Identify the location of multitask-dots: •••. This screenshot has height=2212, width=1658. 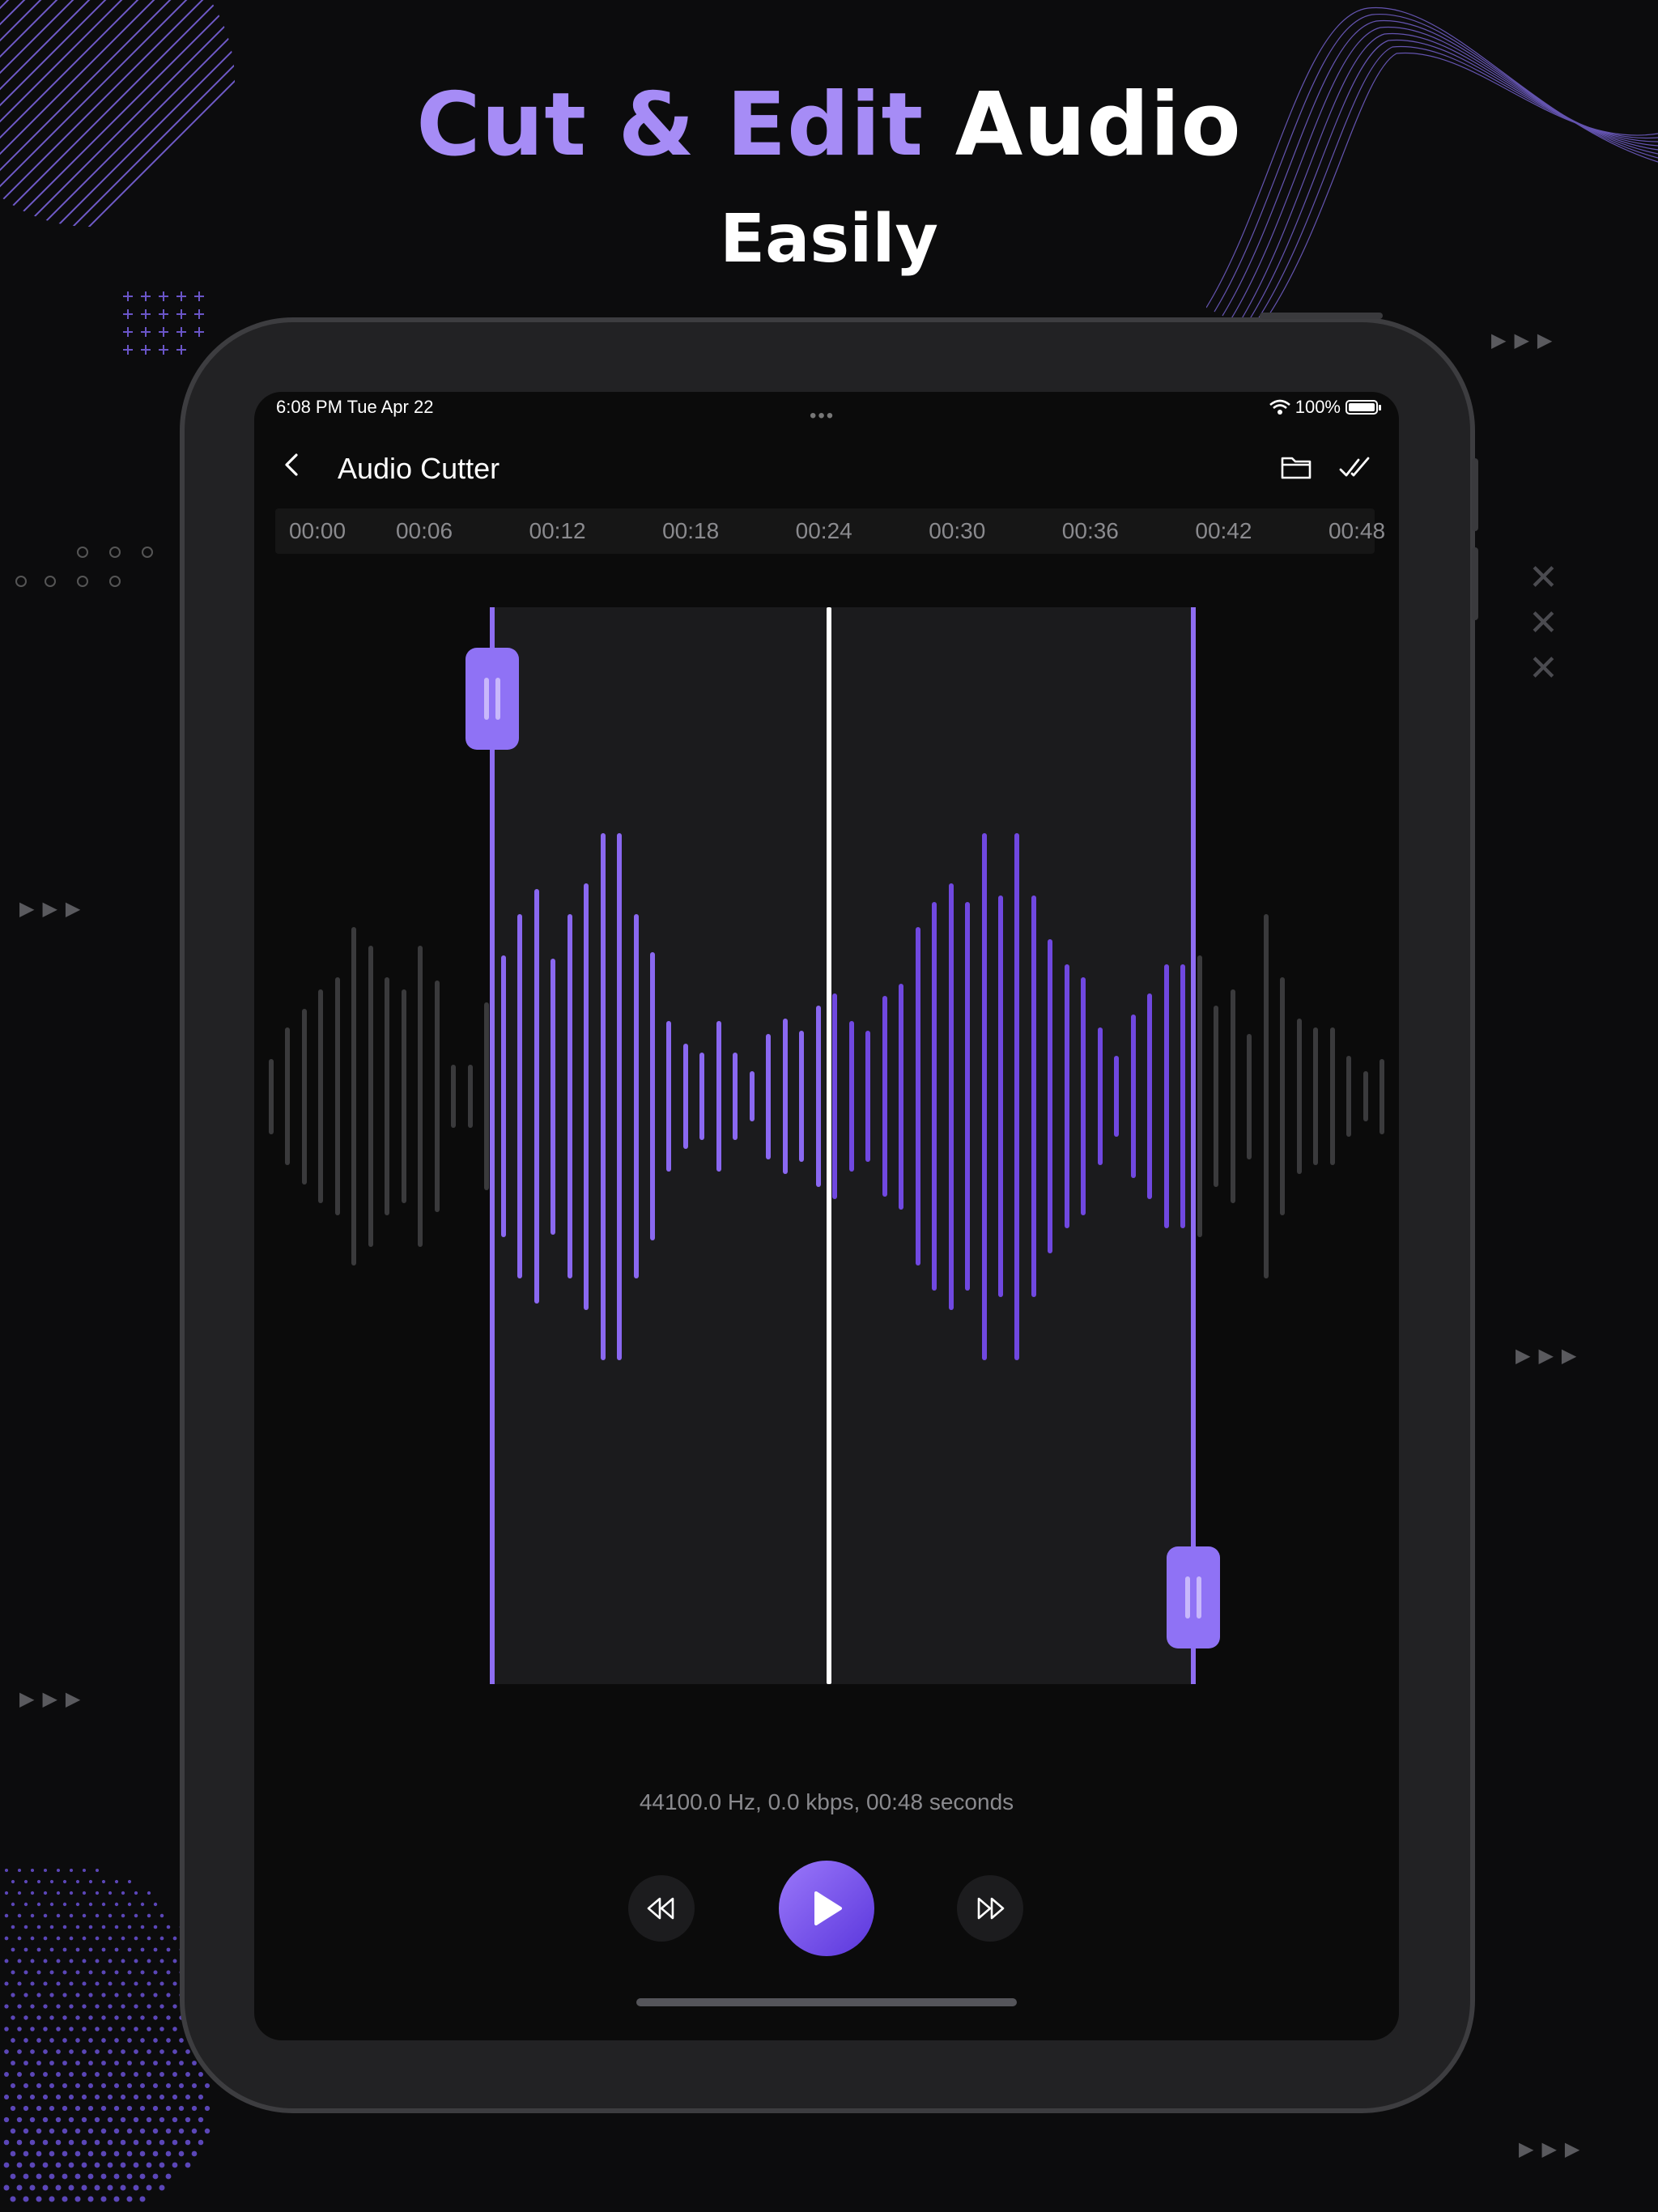
(822, 417).